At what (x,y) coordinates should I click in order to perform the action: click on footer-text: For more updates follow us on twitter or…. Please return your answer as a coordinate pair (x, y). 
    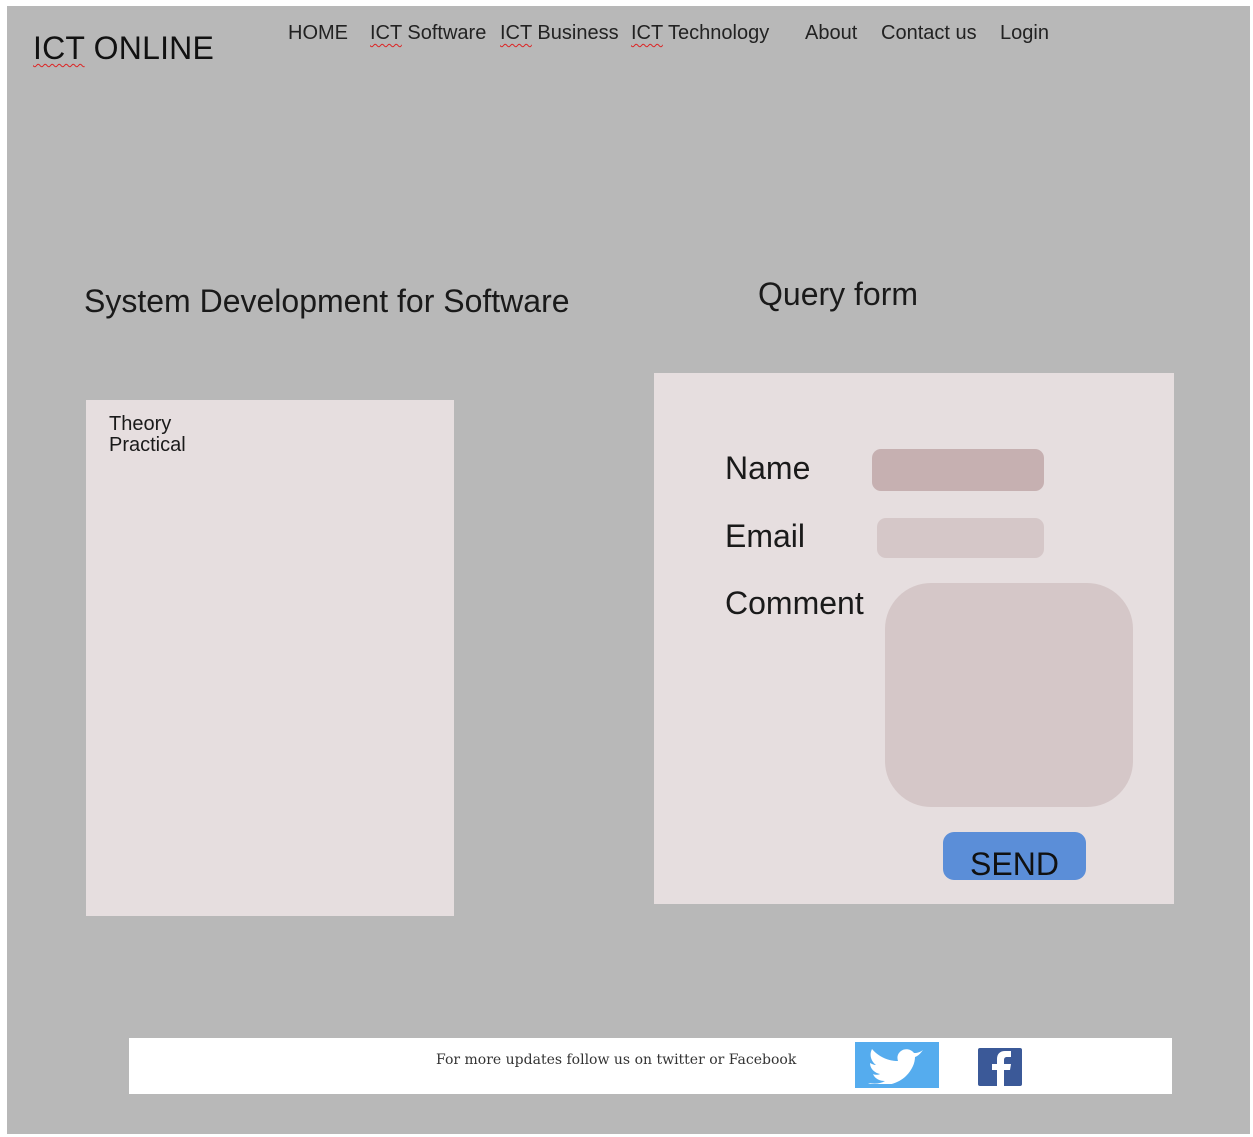
    Looking at the image, I should click on (616, 1060).